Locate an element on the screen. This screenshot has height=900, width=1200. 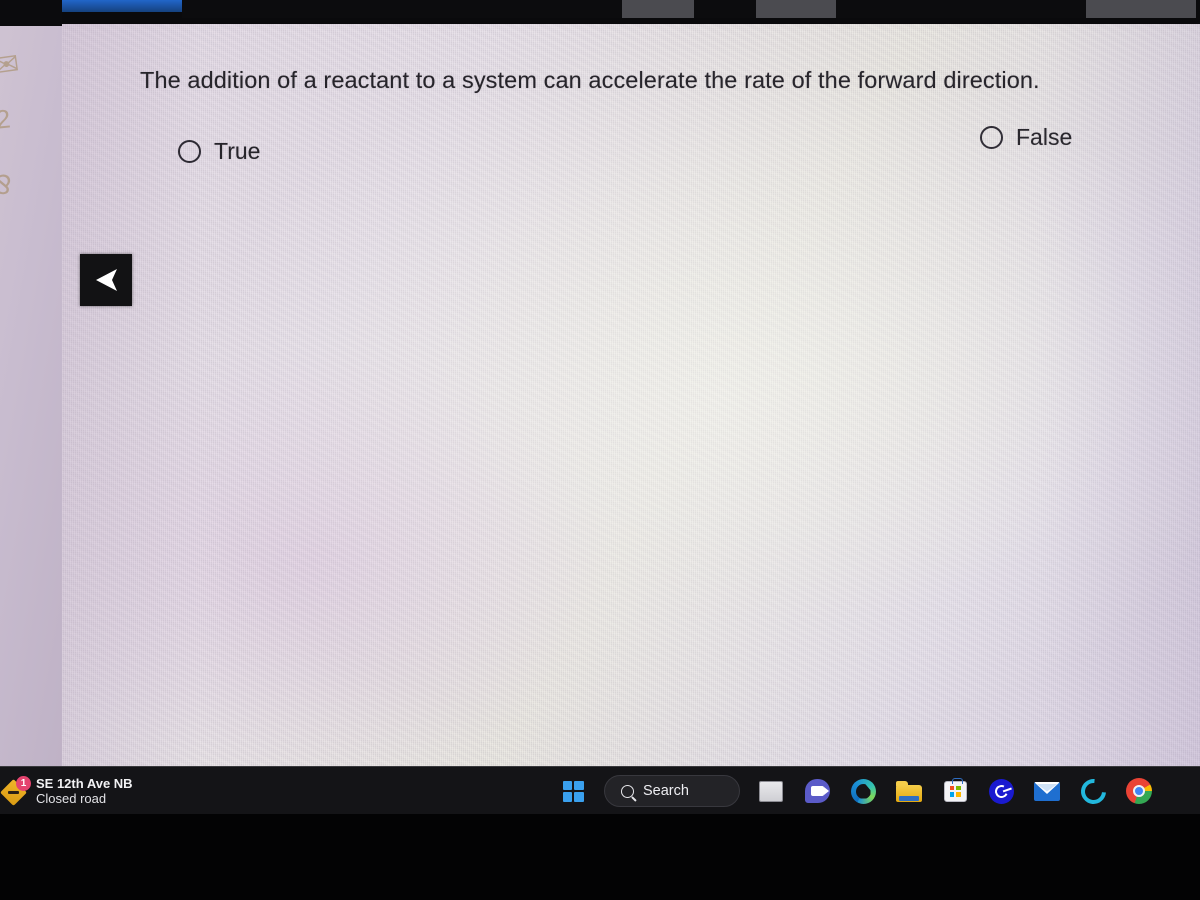
app-blue-button is located at coordinates (1001, 791).